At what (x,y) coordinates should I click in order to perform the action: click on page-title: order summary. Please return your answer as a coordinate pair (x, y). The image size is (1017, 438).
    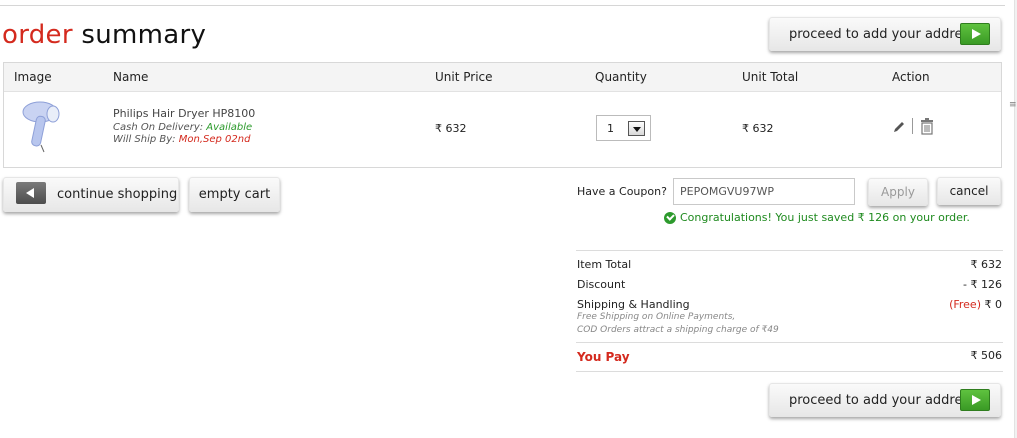
    Looking at the image, I should click on (104, 35).